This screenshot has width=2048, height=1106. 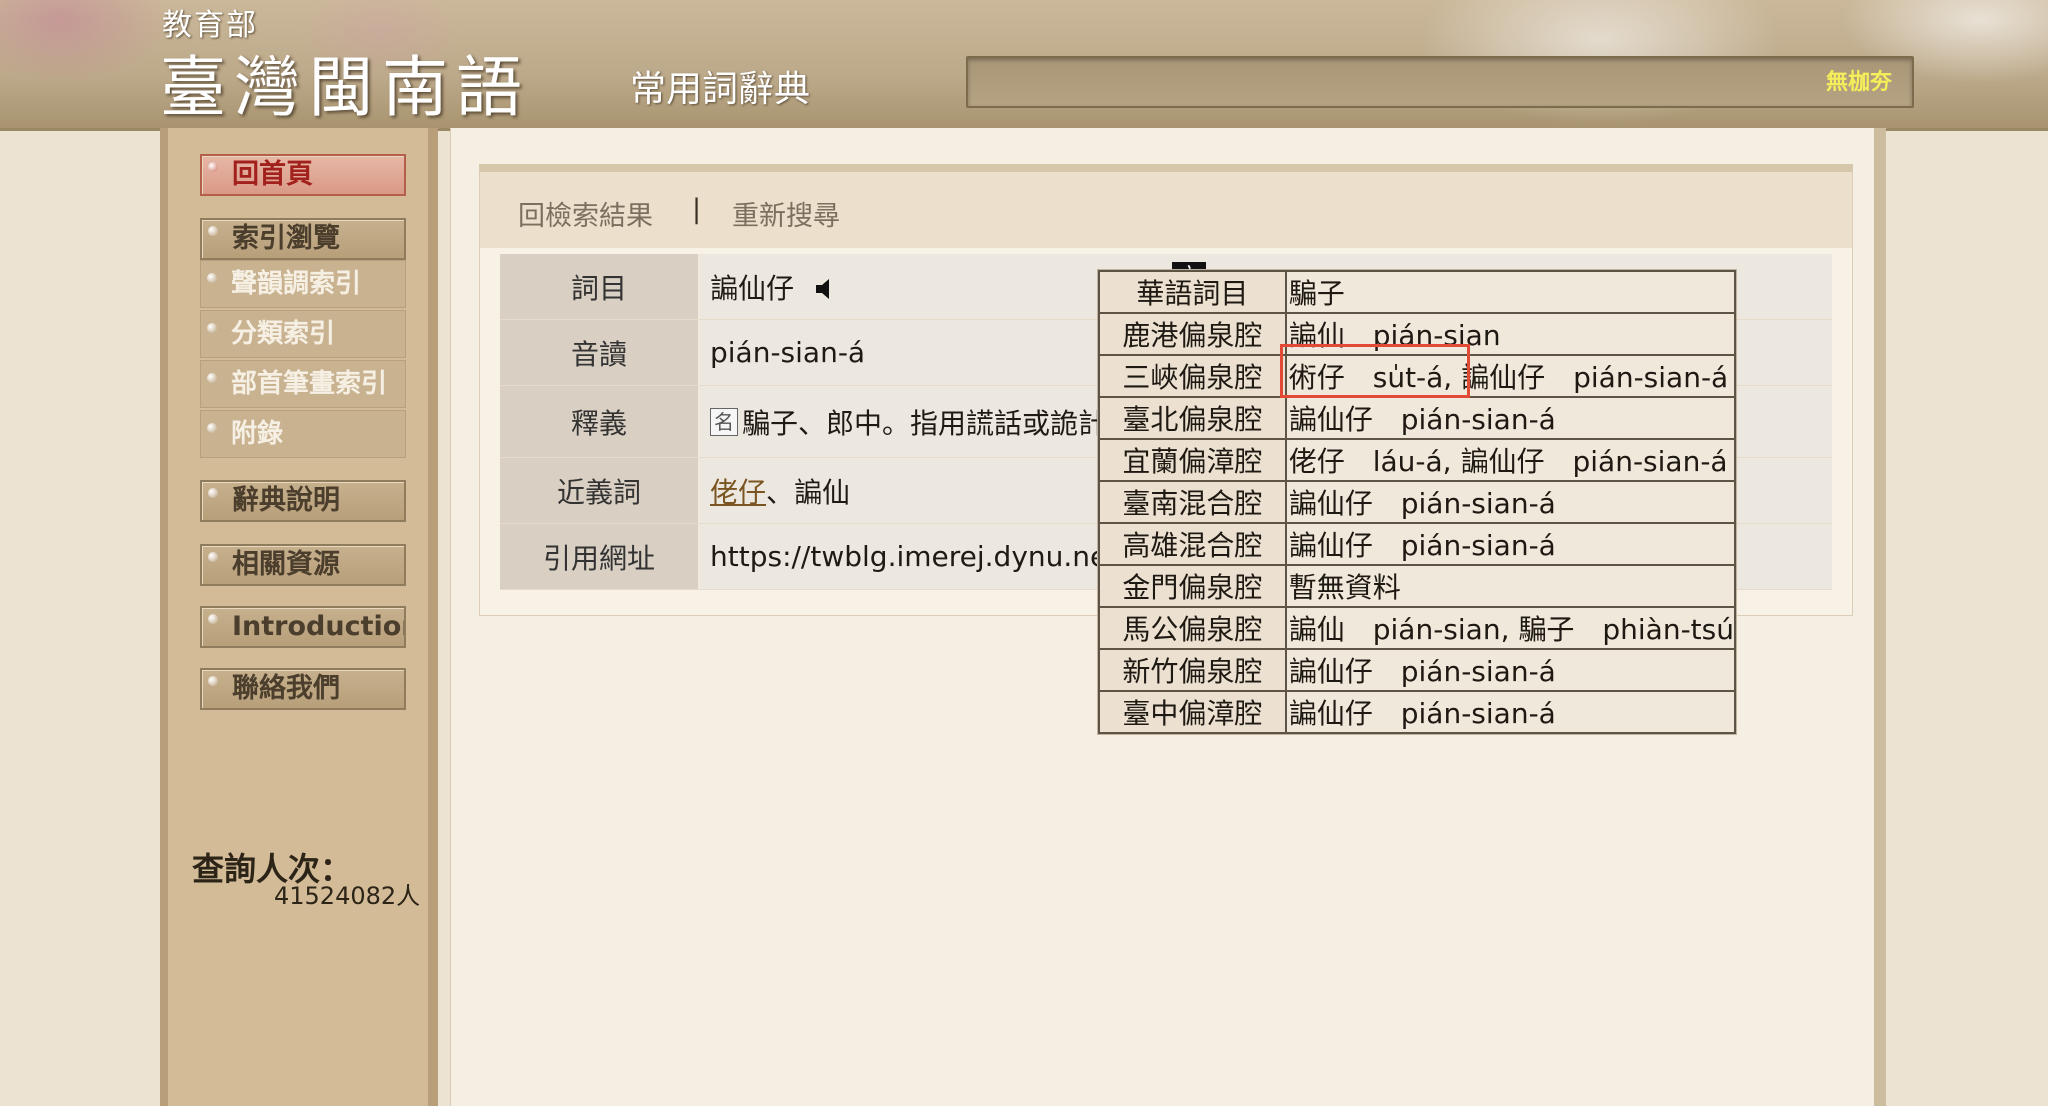 What do you see at coordinates (303, 384) in the screenshot?
I see `submenu-radical-index: 部首筆畫索引` at bounding box center [303, 384].